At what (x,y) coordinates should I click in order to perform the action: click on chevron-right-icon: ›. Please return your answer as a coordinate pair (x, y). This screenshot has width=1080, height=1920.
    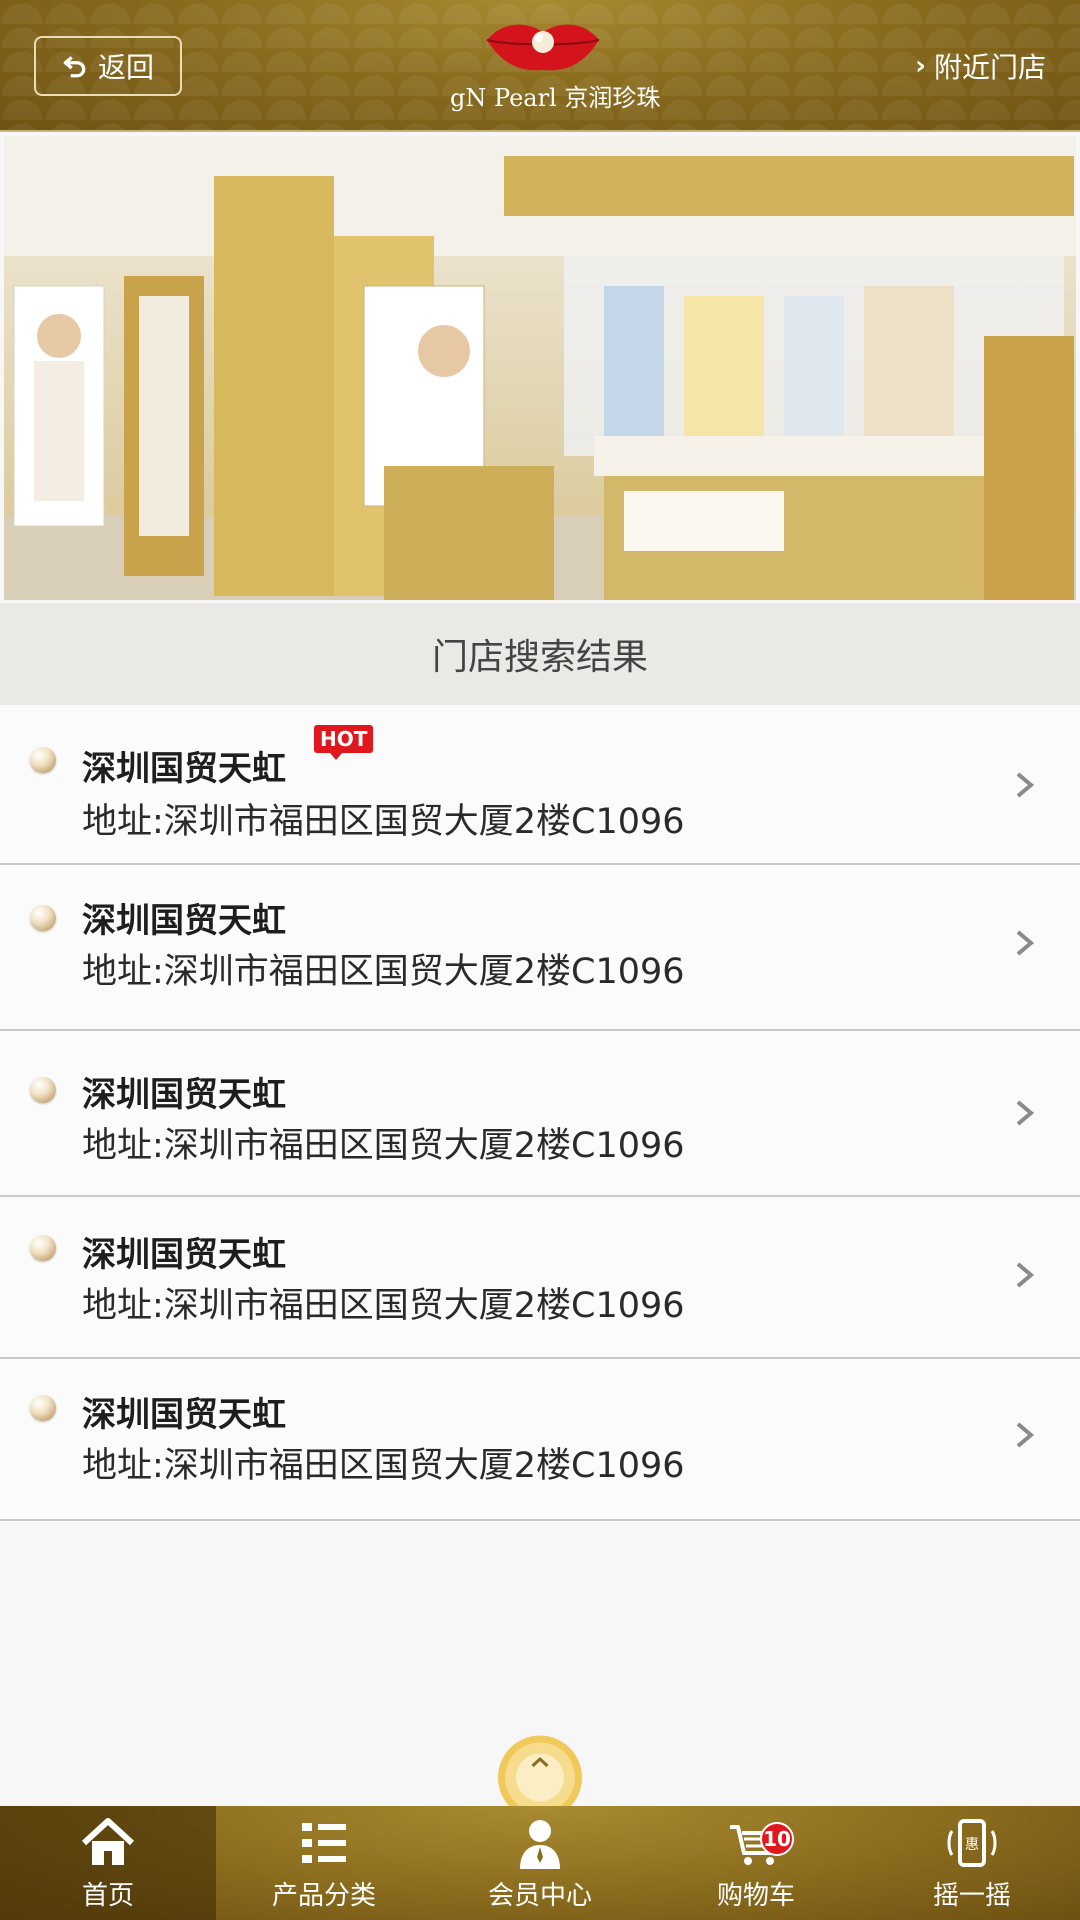
    Looking at the image, I should click on (920, 66).